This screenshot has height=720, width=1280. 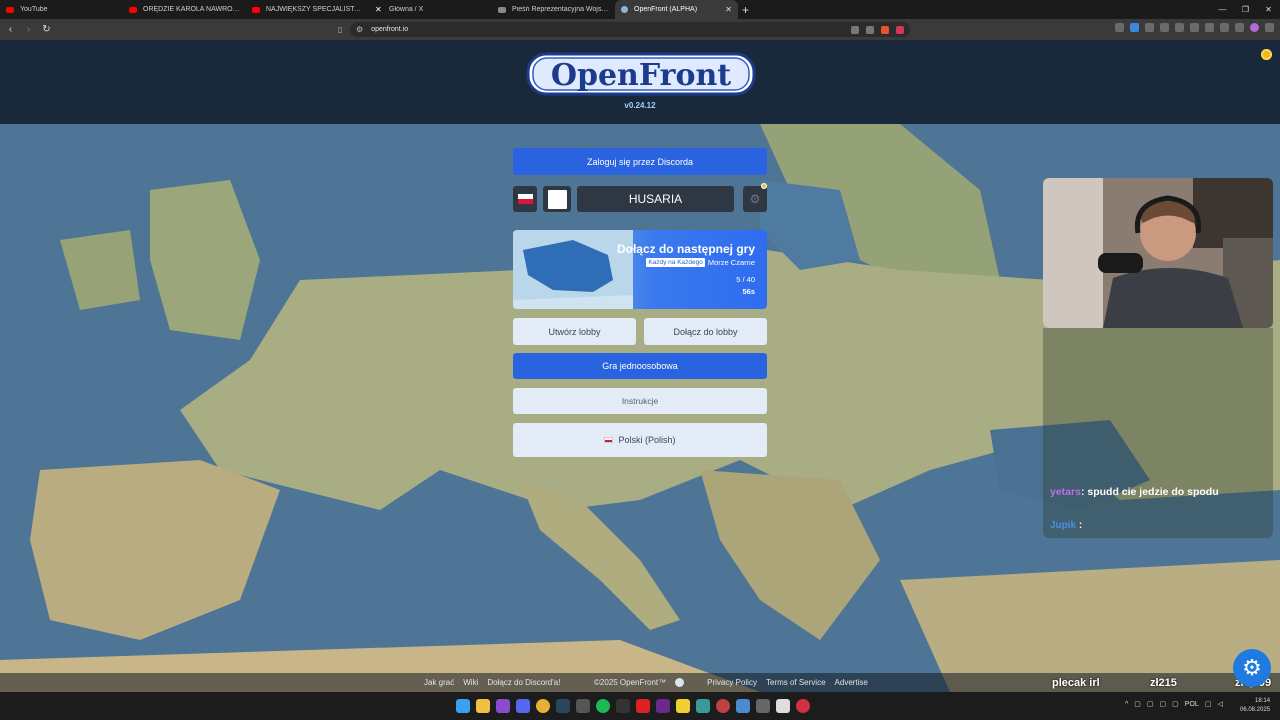 I want to click on tray-chevron-icon: ^, so click(x=1126, y=704).